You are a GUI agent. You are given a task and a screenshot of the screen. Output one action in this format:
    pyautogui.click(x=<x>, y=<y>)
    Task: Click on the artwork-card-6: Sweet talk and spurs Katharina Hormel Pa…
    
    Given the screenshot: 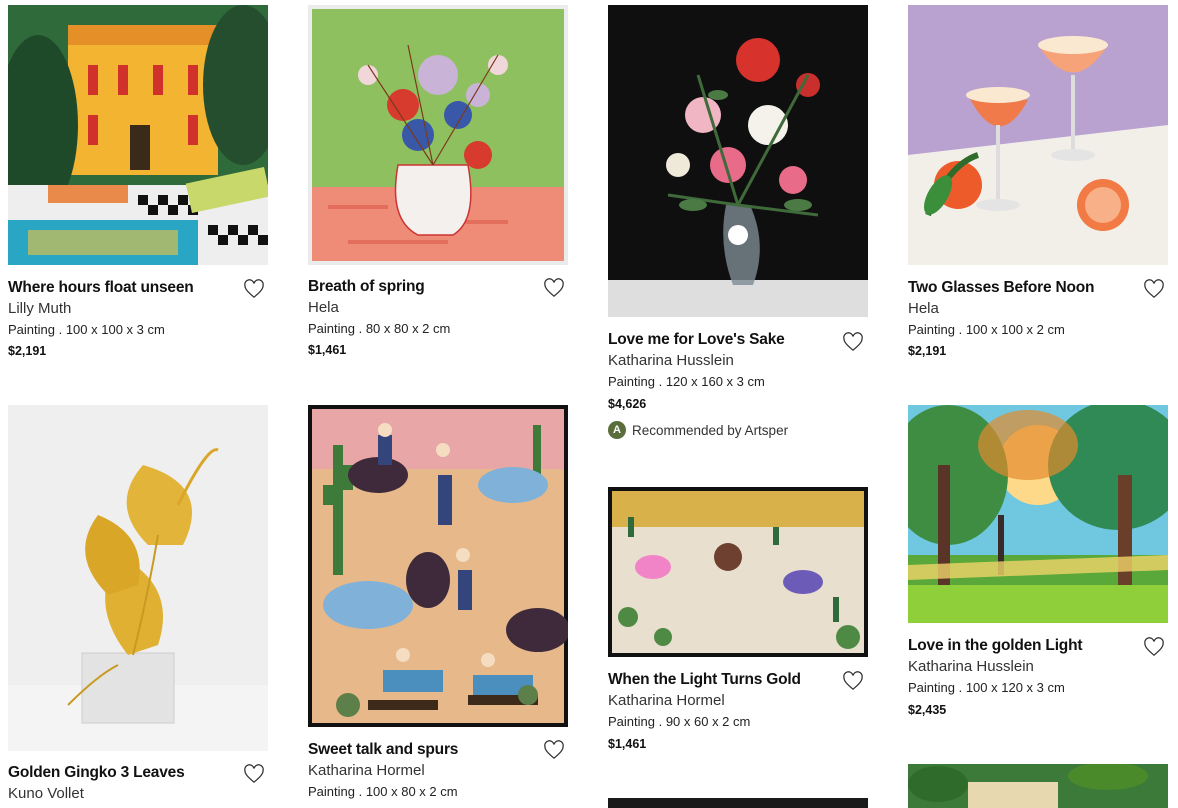 What is the action you would take?
    pyautogui.click(x=438, y=606)
    